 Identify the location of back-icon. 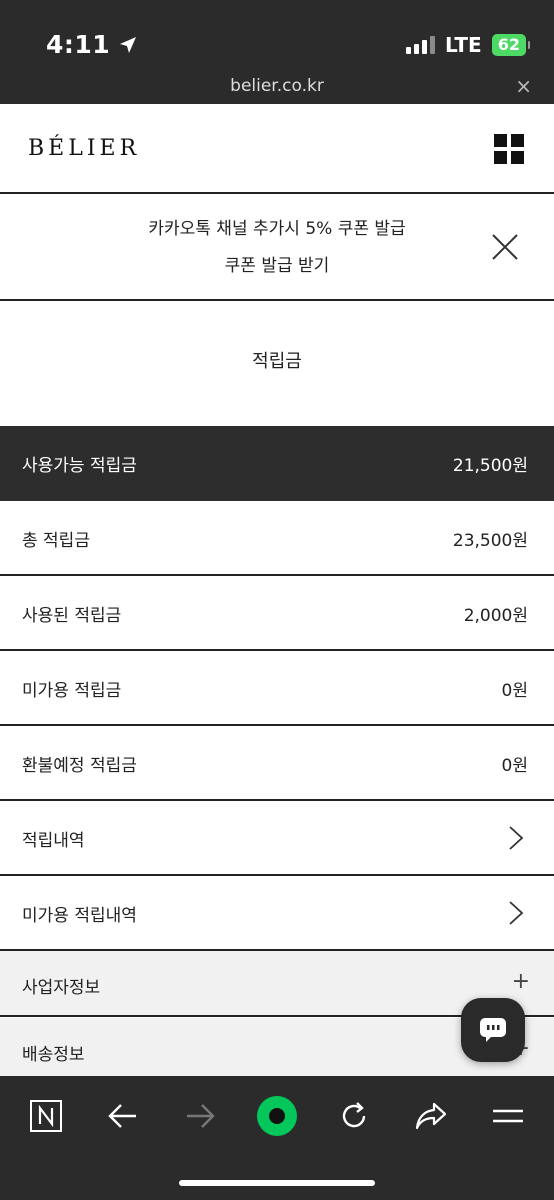
(123, 1116).